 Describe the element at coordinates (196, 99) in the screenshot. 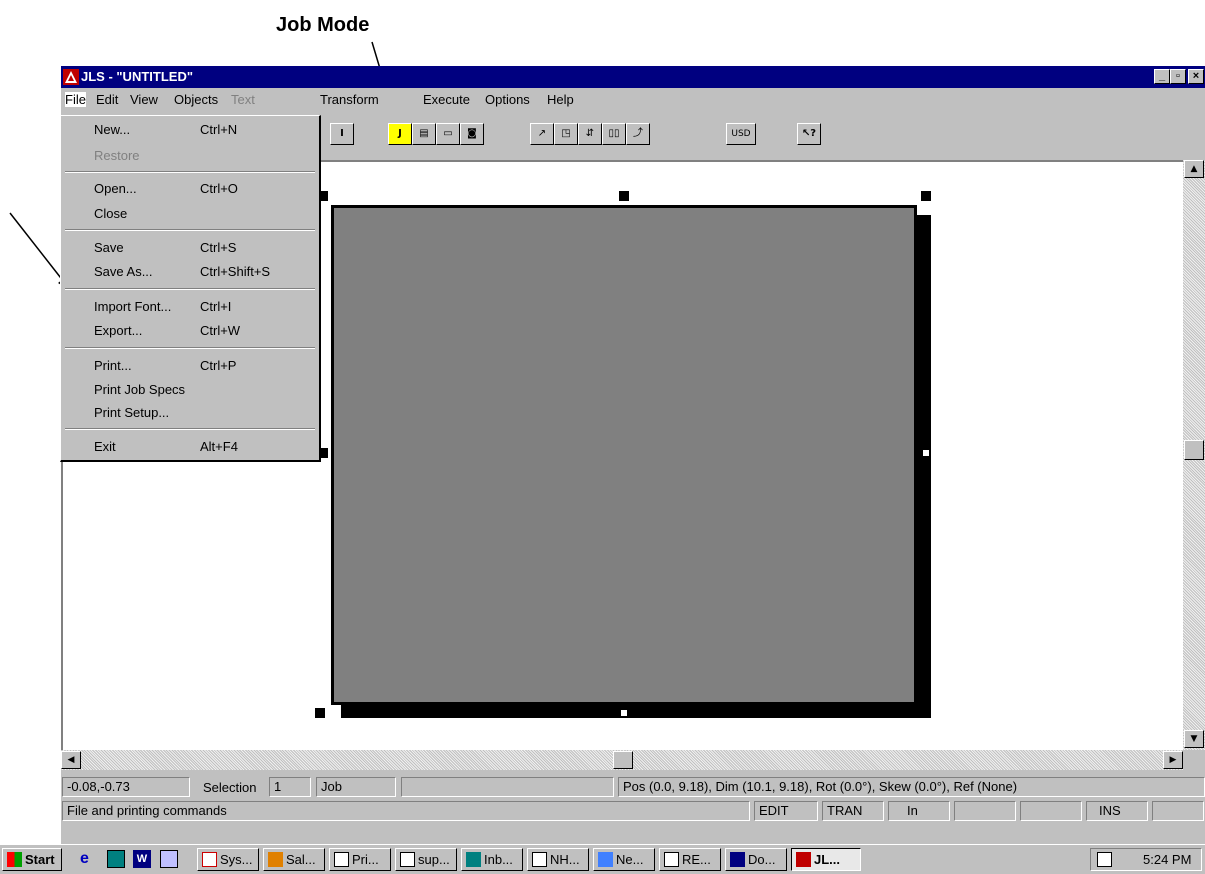

I see `menu-objects: Objects` at that location.